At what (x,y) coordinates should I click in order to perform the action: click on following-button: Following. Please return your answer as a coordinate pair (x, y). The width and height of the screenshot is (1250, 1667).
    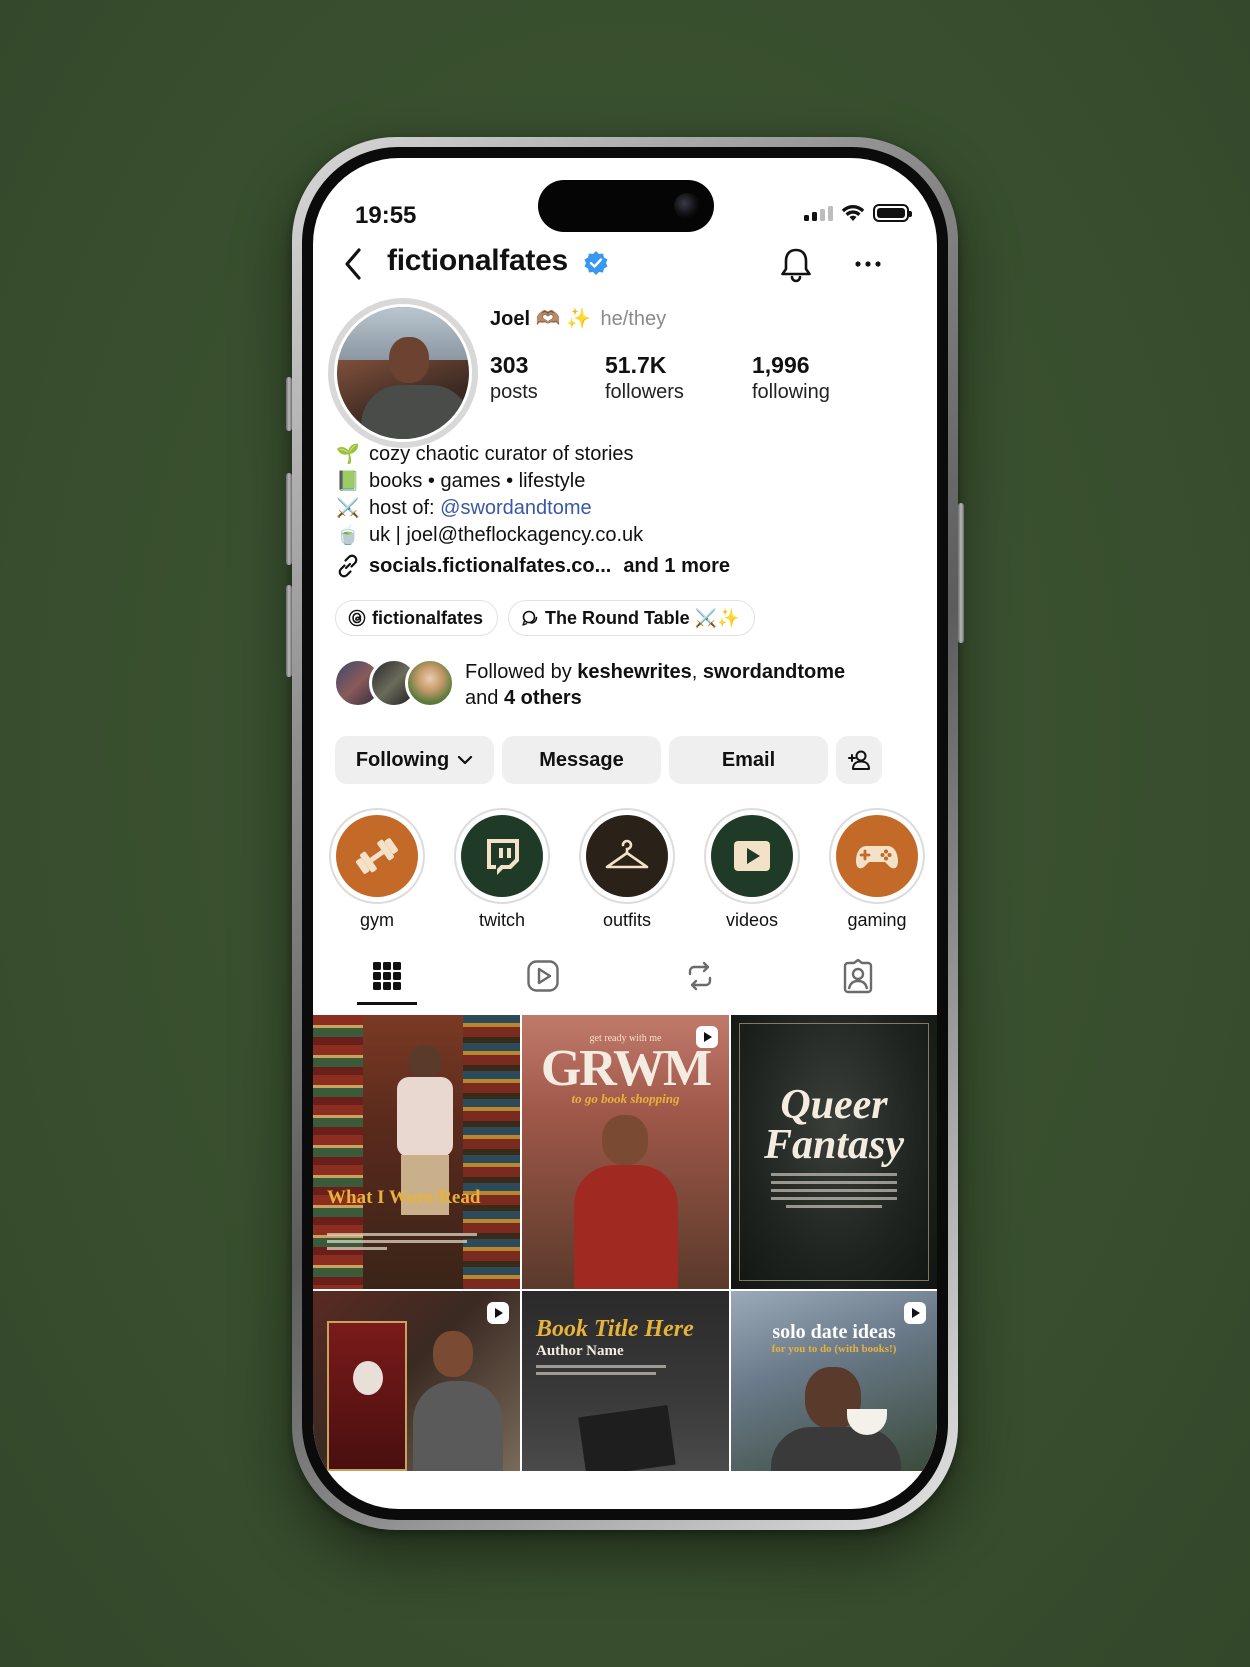
    Looking at the image, I should click on (414, 760).